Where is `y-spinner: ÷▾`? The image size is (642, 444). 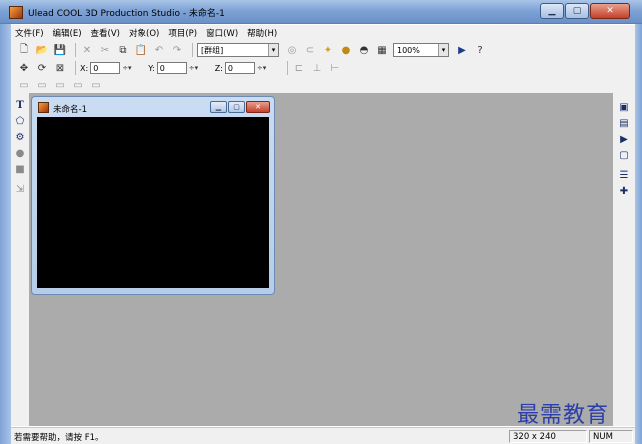 y-spinner: ÷▾ is located at coordinates (199, 68).